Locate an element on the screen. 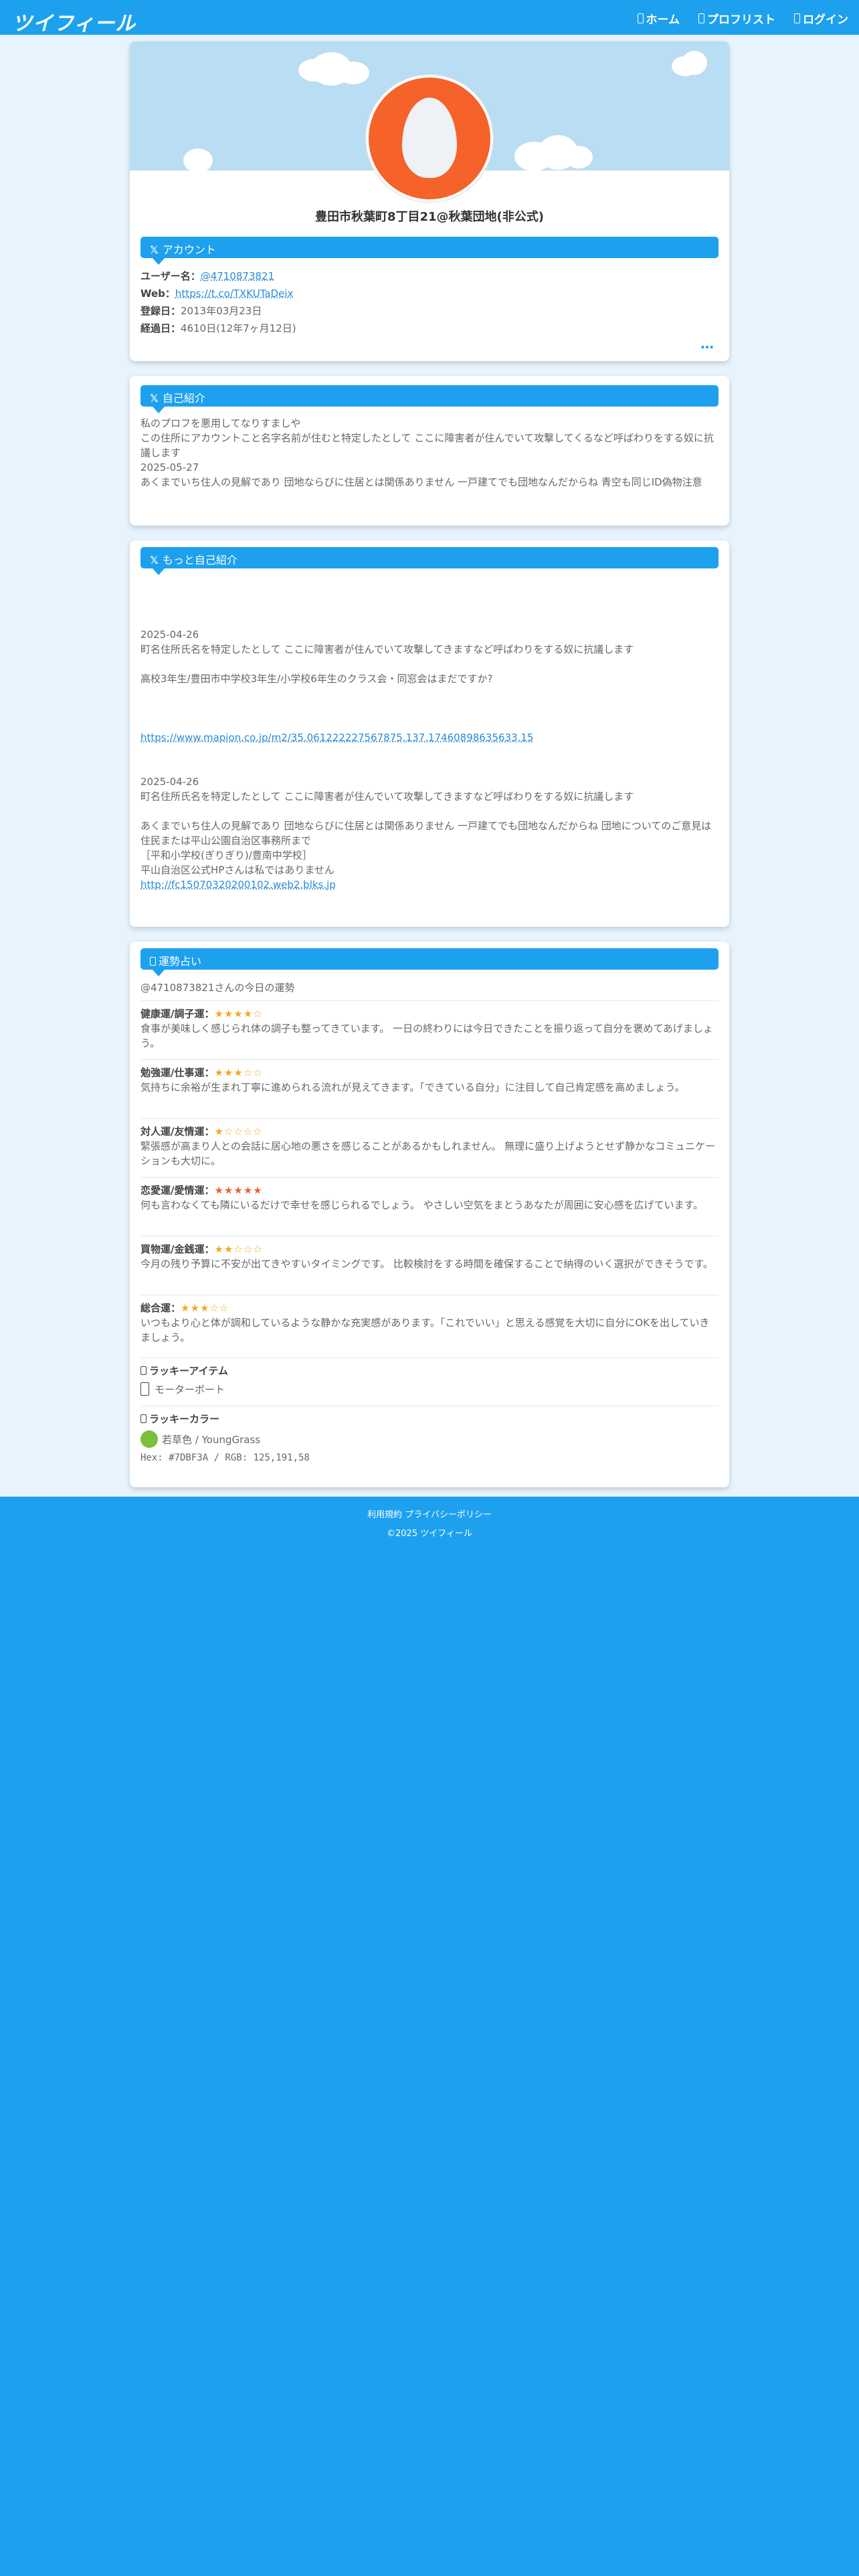 Image resolution: width=859 pixels, height=2576 pixels. more-intro-section-header: 𝕏 もっと自己紹介 is located at coordinates (429, 561).